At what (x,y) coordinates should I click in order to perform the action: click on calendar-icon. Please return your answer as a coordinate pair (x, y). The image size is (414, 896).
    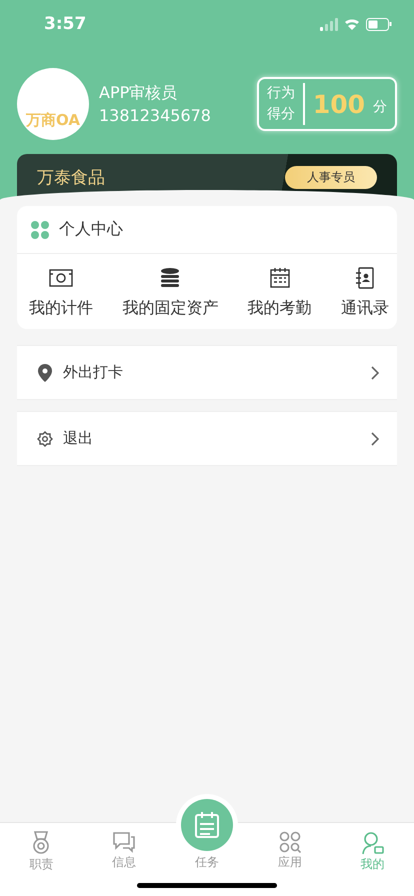
    Looking at the image, I should click on (279, 278).